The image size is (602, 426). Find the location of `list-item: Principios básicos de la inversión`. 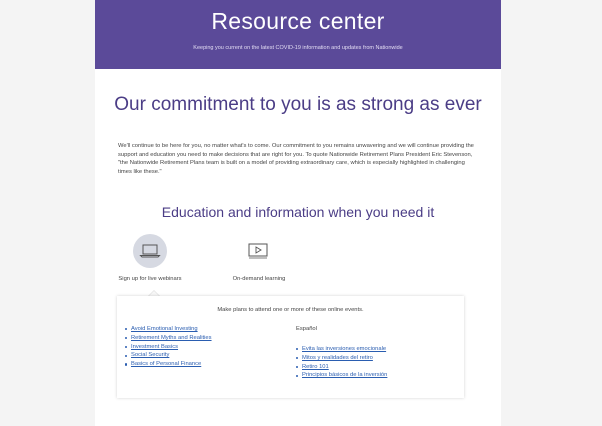

list-item: Principios básicos de la inversión is located at coordinates (376, 375).